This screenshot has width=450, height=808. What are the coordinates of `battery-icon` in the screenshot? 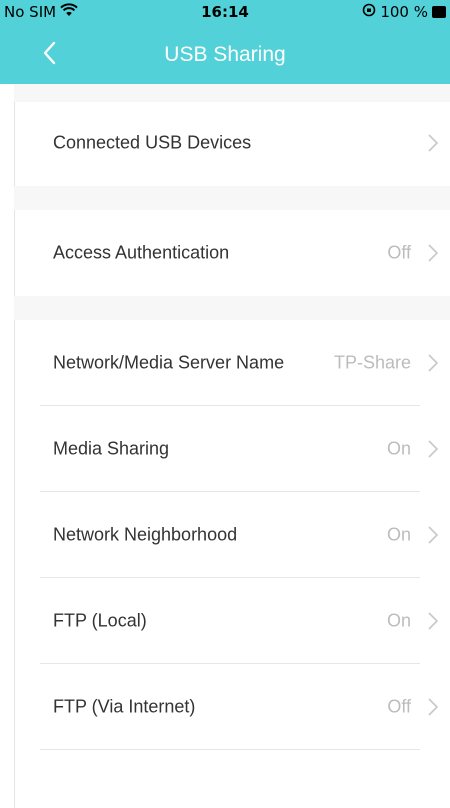 It's located at (439, 12).